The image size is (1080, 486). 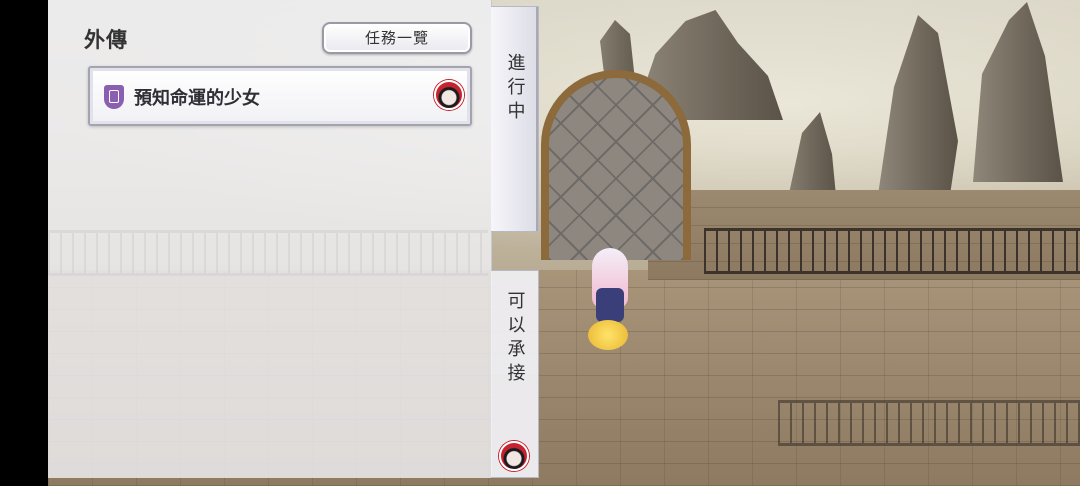 I want to click on panel-title: 外傳, so click(x=106, y=40).